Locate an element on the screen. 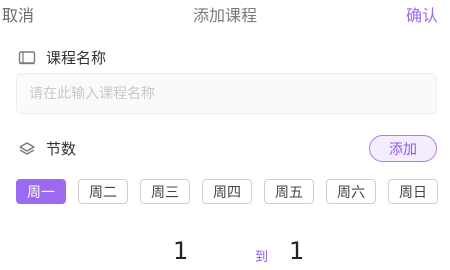 This screenshot has height=270, width=450. book-icon is located at coordinates (27, 58).